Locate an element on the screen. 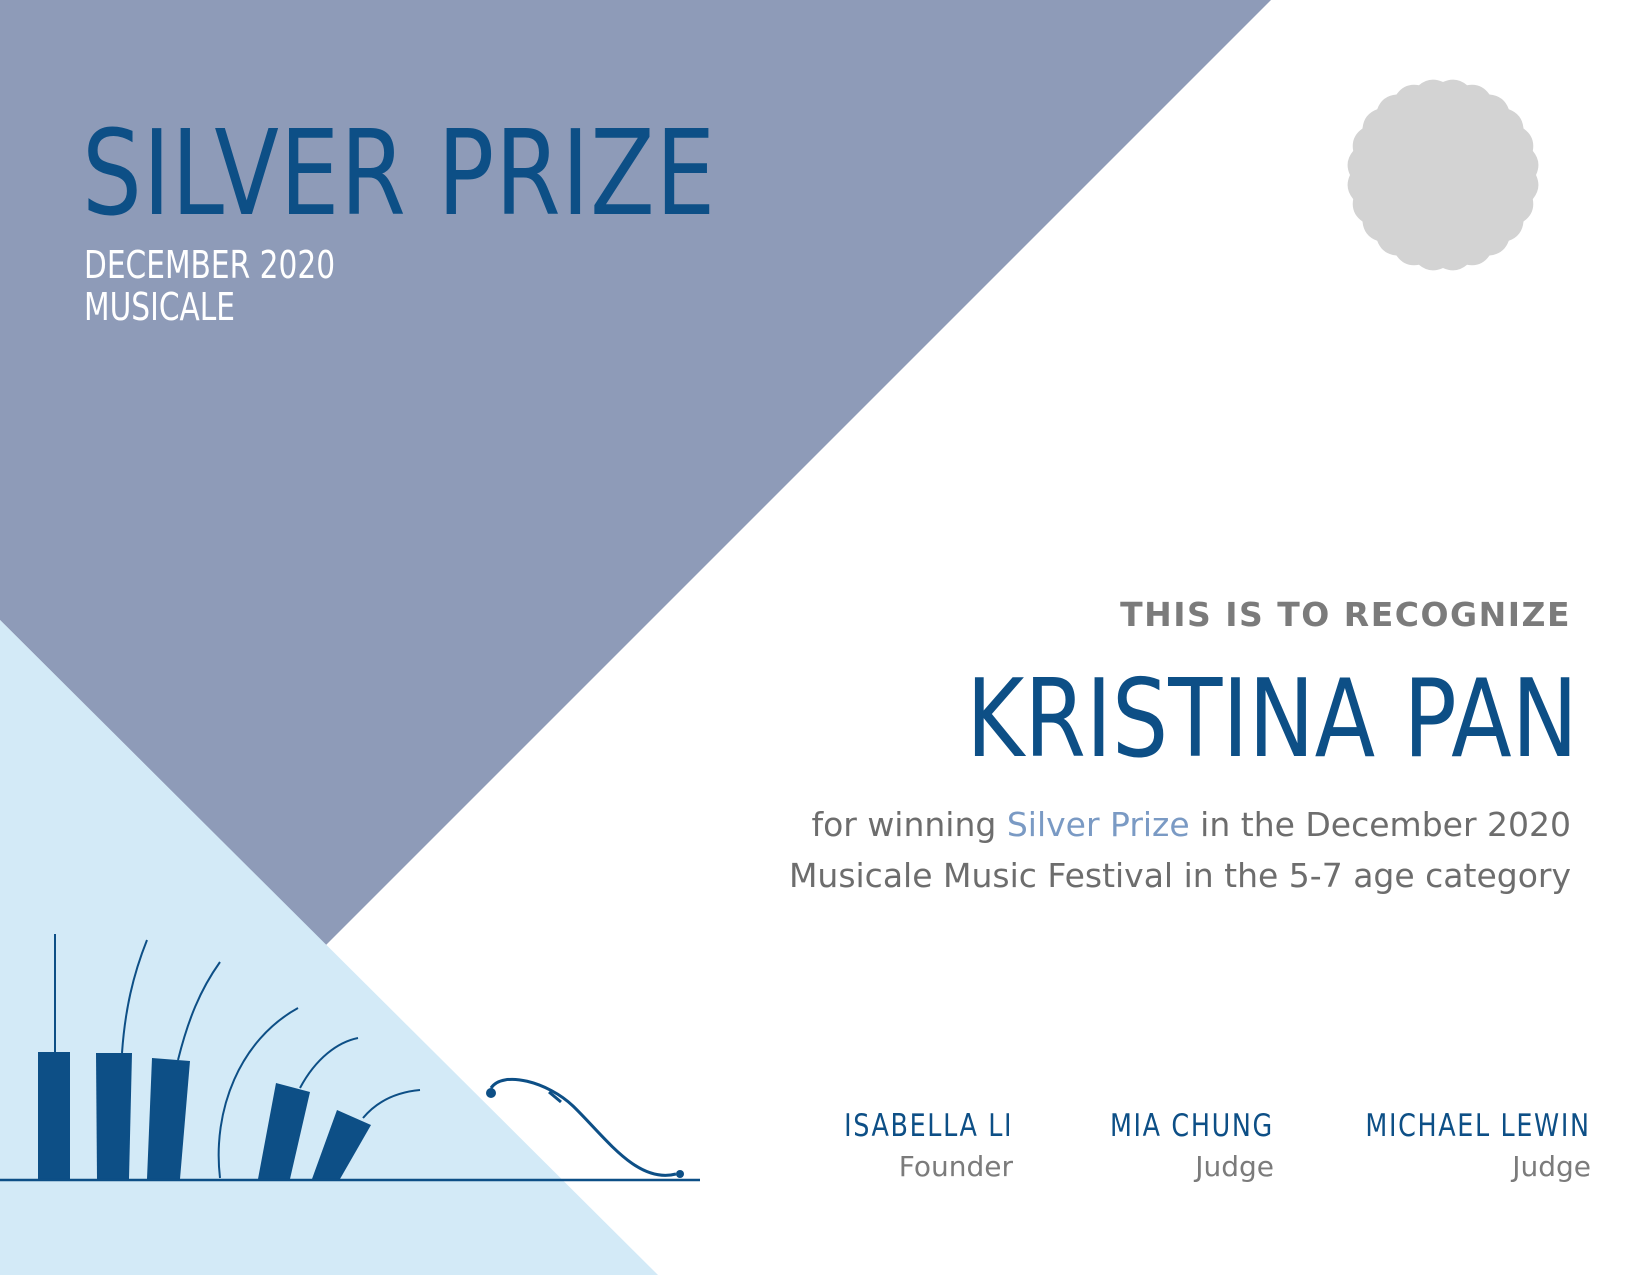  signatory-name: MICHAEL LEWIN is located at coordinates (1478, 1126).